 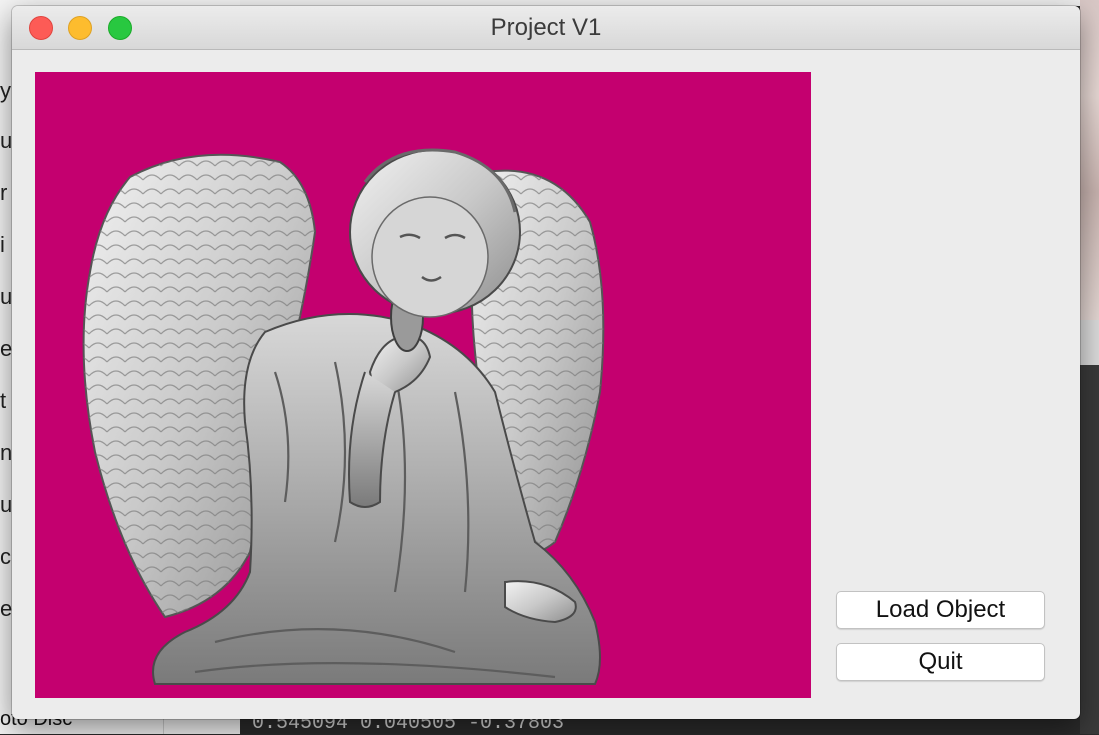 I want to click on background-photo, so click(x=1089, y=160).